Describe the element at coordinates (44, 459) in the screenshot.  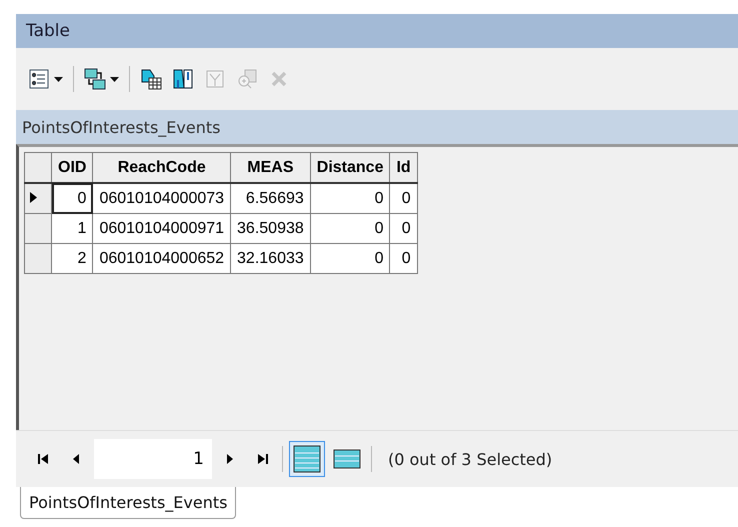
I see `first-icon` at that location.